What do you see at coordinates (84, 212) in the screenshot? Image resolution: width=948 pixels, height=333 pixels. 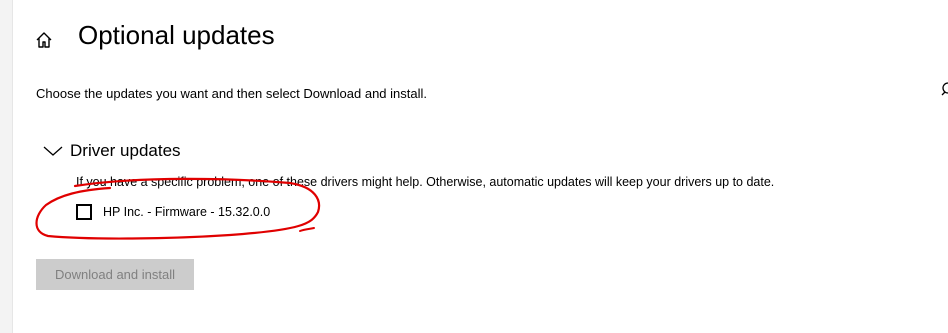 I see `update-checkbox` at bounding box center [84, 212].